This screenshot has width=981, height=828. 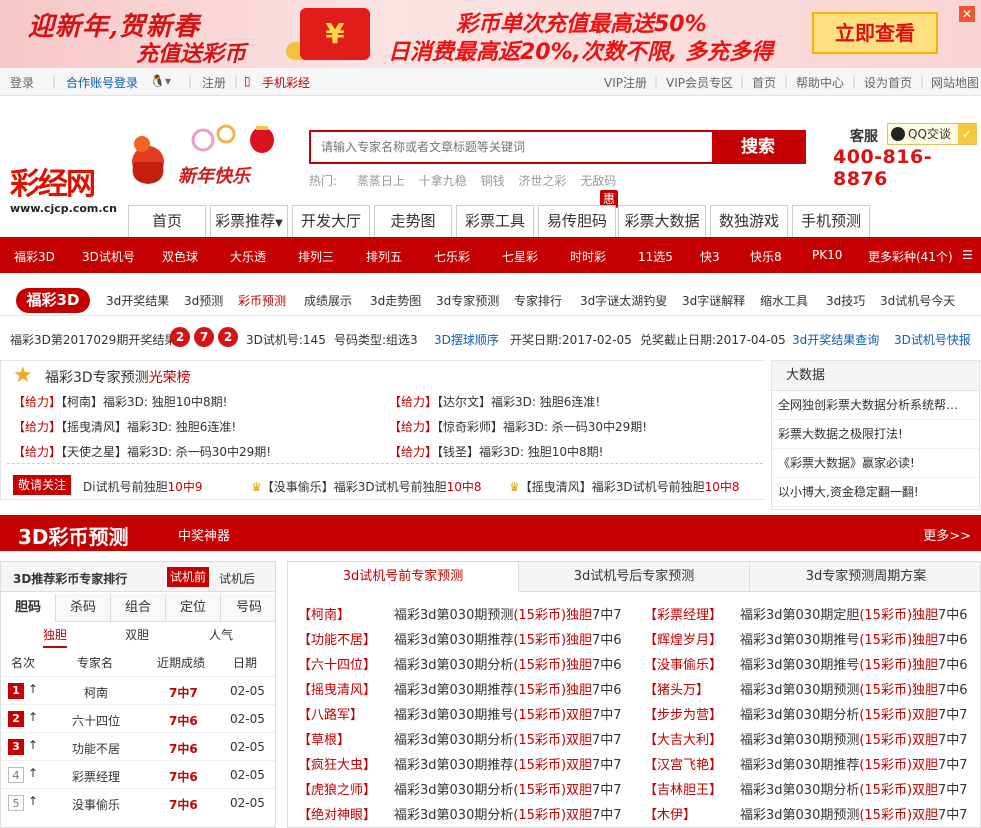 What do you see at coordinates (766, 256) in the screenshot?
I see `lottery-item: 快乐8` at bounding box center [766, 256].